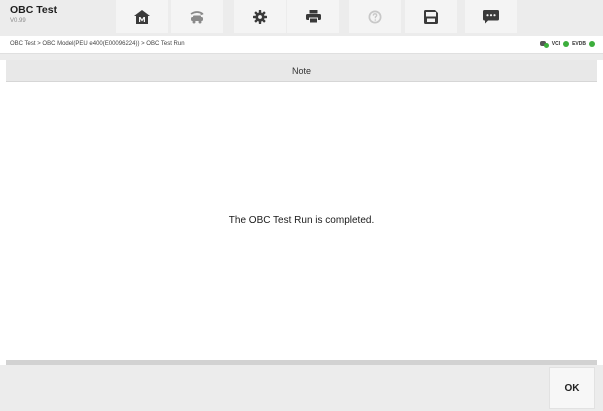  I want to click on dialog-message: The OBC Test Run is completed., so click(301, 220).